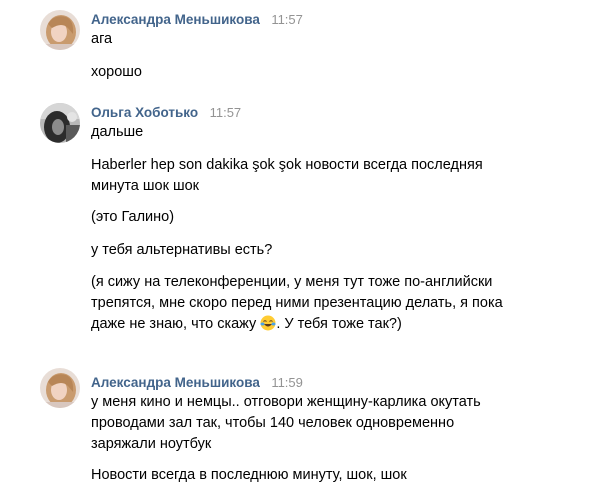  I want to click on message-text: (это Галино), so click(133, 217).